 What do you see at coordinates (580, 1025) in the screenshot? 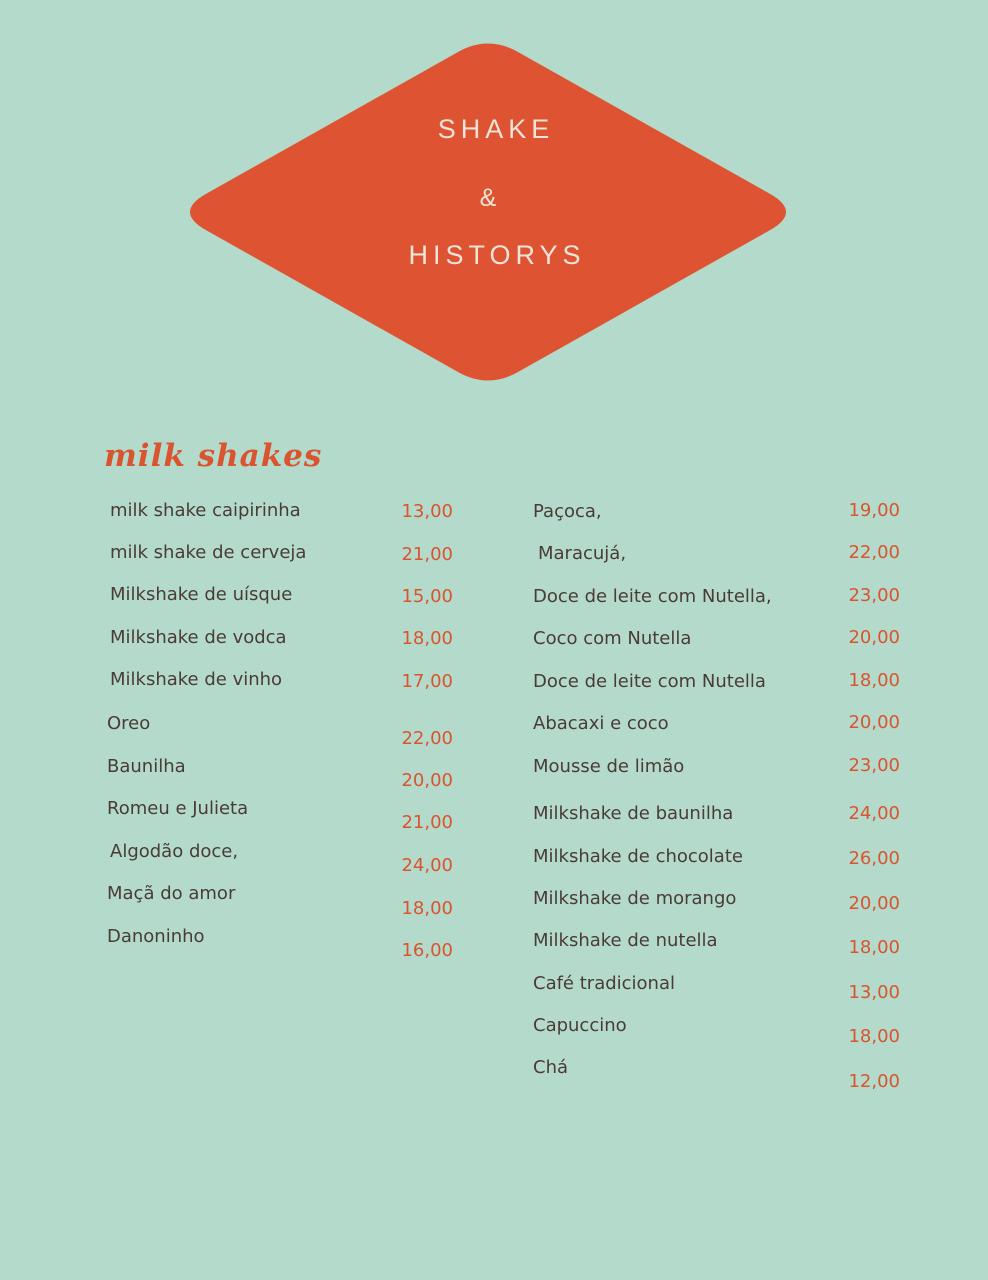
I see `right-item-name: Capuccino` at bounding box center [580, 1025].